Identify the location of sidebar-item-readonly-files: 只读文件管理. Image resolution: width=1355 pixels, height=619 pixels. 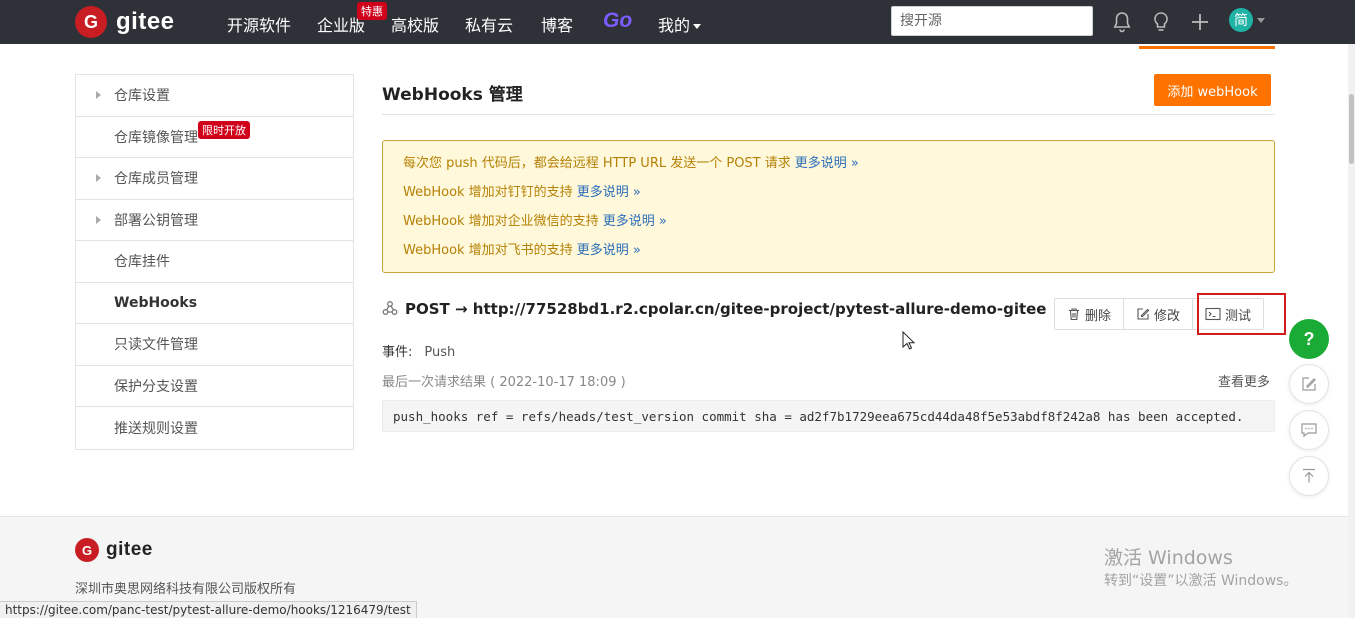
(214, 345).